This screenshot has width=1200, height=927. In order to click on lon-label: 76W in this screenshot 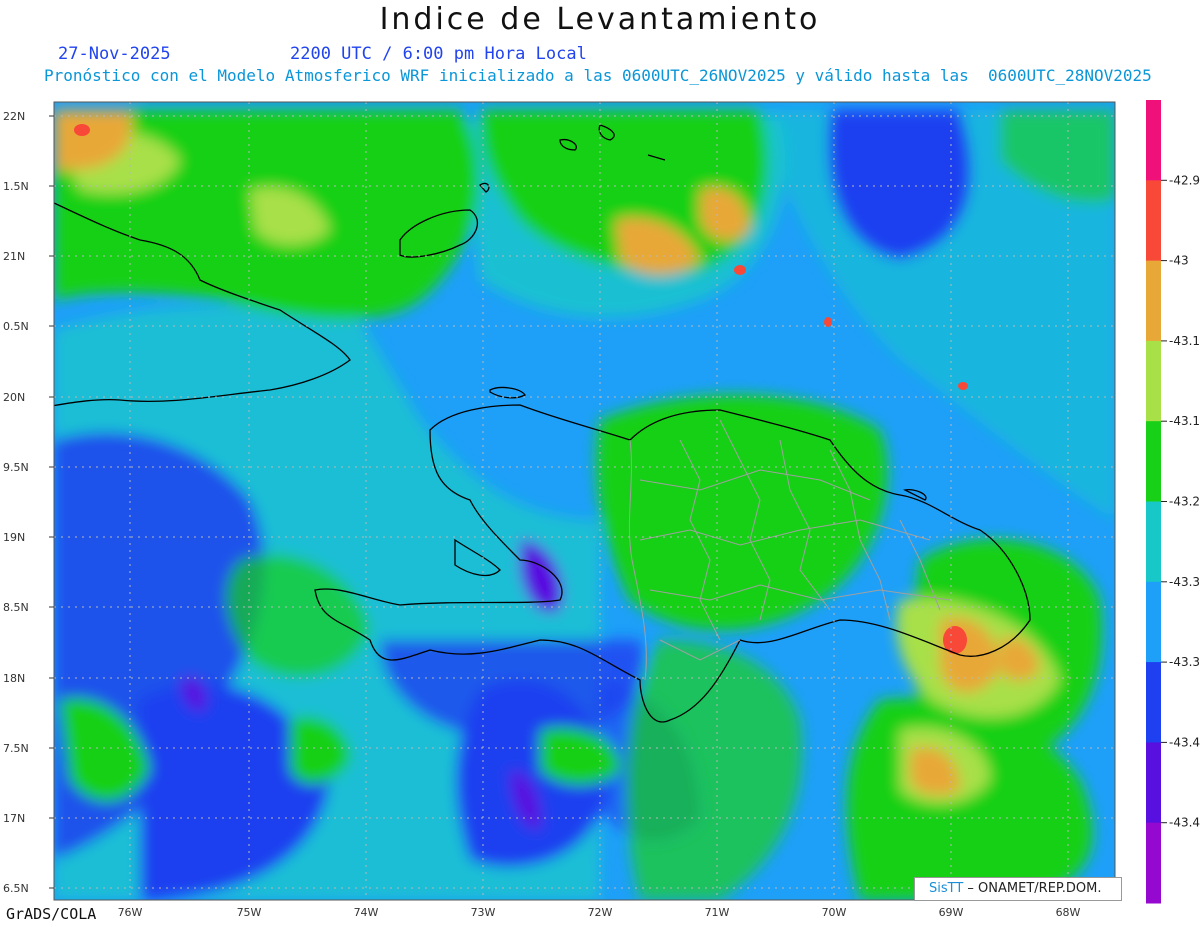, I will do `click(130, 912)`.